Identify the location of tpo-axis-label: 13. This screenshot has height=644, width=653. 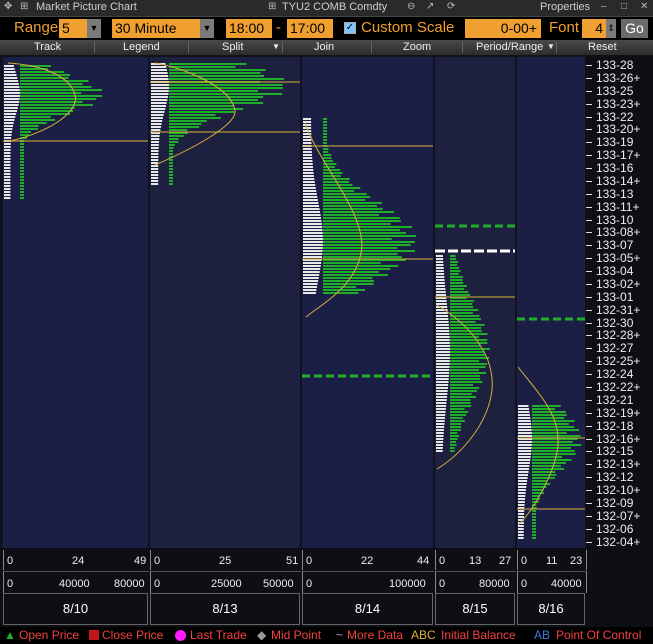
(475, 561).